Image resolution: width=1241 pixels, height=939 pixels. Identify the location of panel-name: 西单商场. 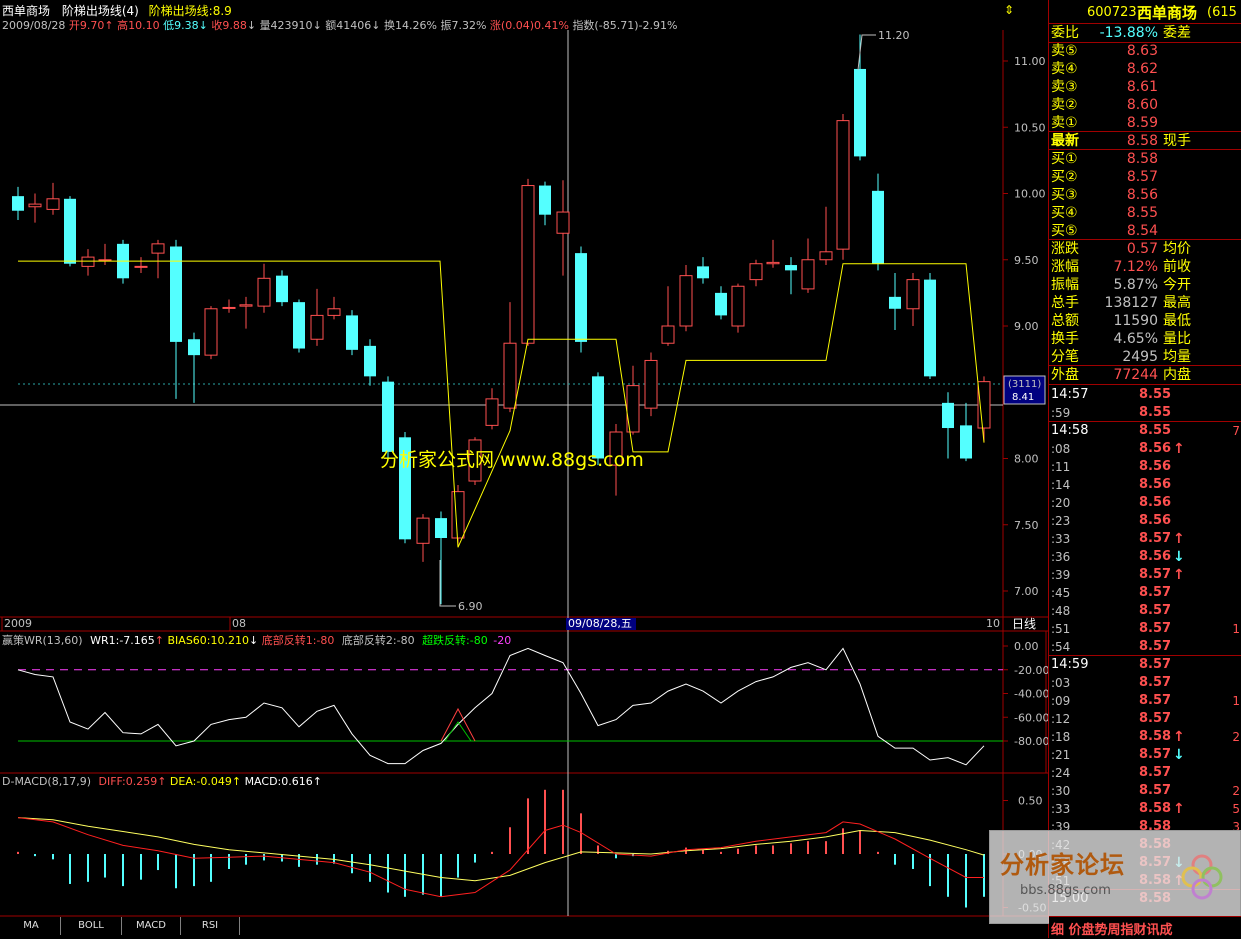
(1167, 13).